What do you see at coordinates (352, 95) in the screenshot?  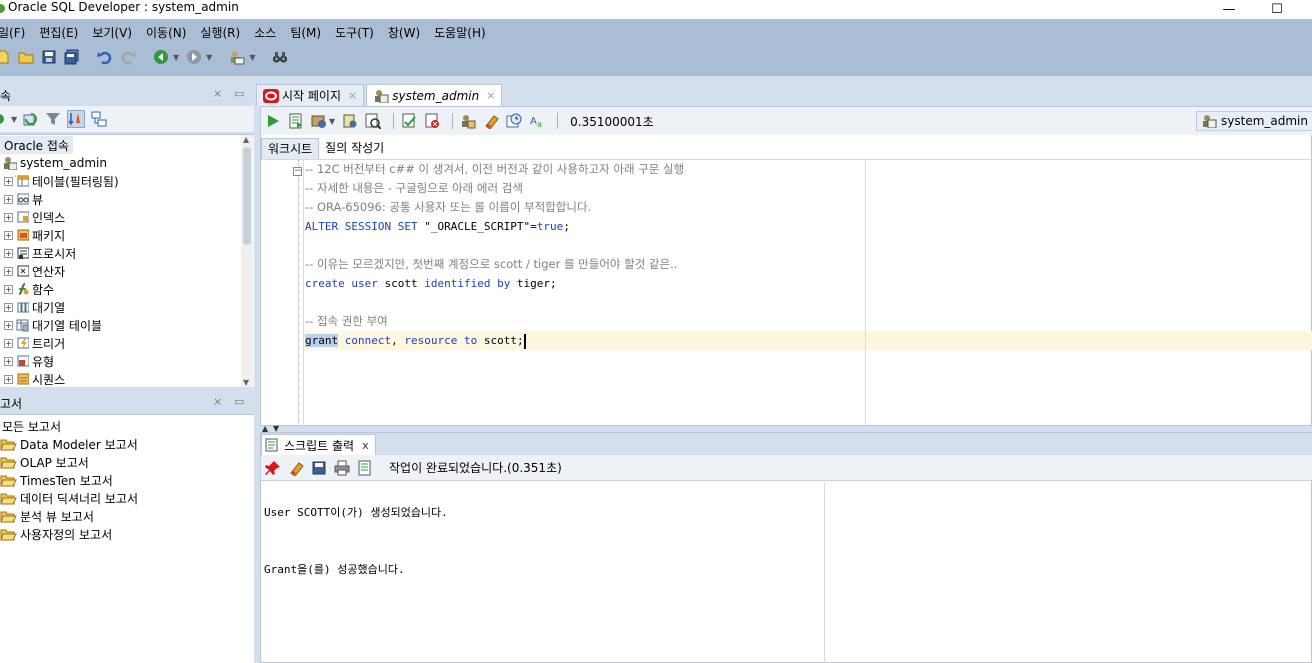 I see `tab-start-page-close-icon: ×` at bounding box center [352, 95].